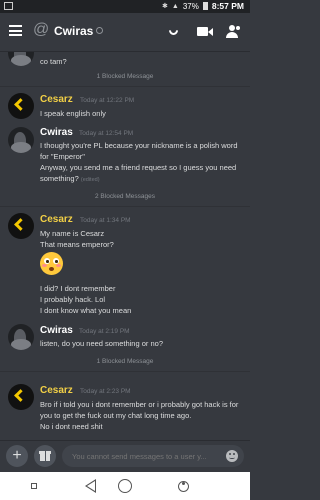  What do you see at coordinates (74, 31) in the screenshot?
I see `page-title: Cwiras` at bounding box center [74, 31].